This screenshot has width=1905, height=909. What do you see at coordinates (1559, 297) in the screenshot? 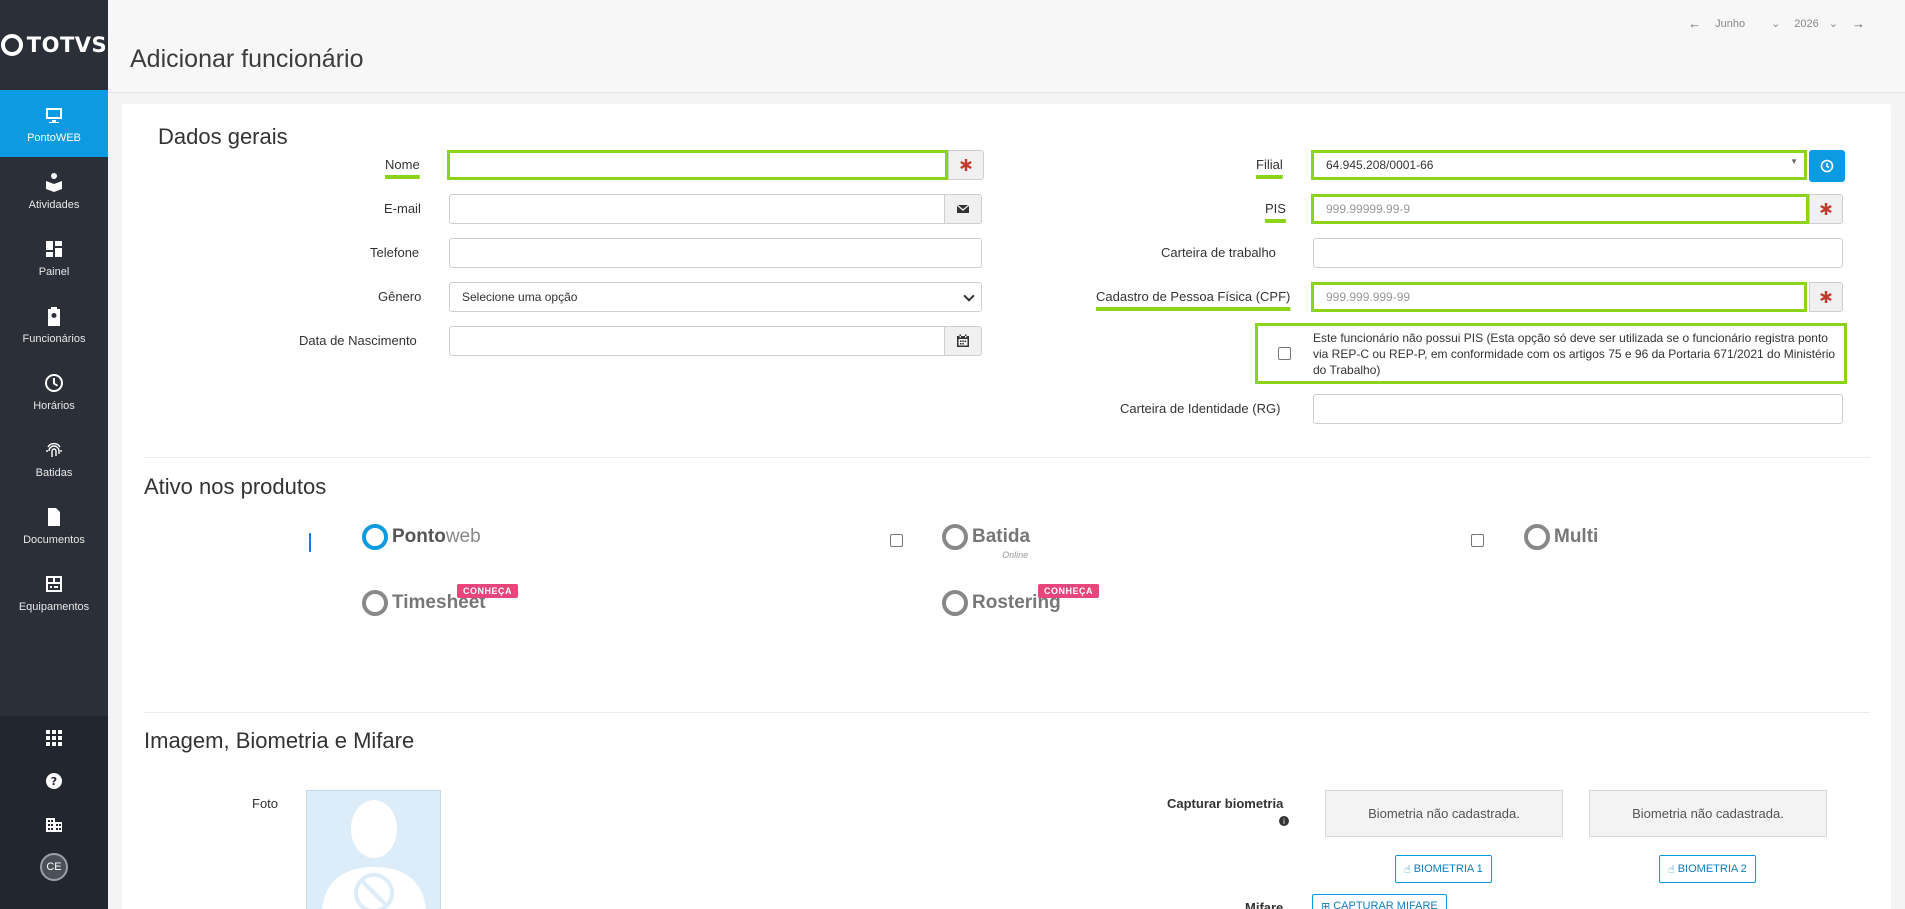
I see `cpf-input: 999.999.999-99` at bounding box center [1559, 297].